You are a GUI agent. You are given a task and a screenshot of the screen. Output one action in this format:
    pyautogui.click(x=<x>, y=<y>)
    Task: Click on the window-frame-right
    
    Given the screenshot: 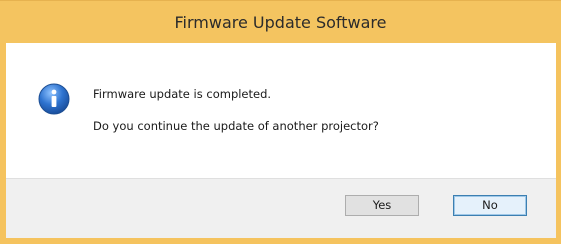 What is the action you would take?
    pyautogui.click(x=558, y=143)
    